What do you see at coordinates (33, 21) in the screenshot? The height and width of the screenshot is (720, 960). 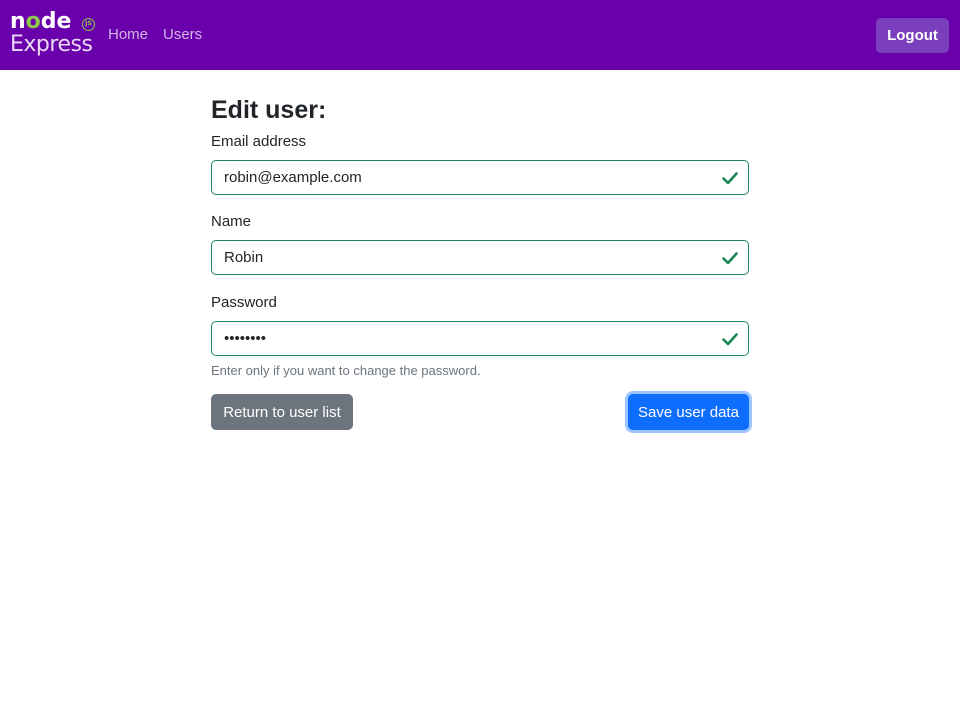 I see `logo-hexagon: o` at bounding box center [33, 21].